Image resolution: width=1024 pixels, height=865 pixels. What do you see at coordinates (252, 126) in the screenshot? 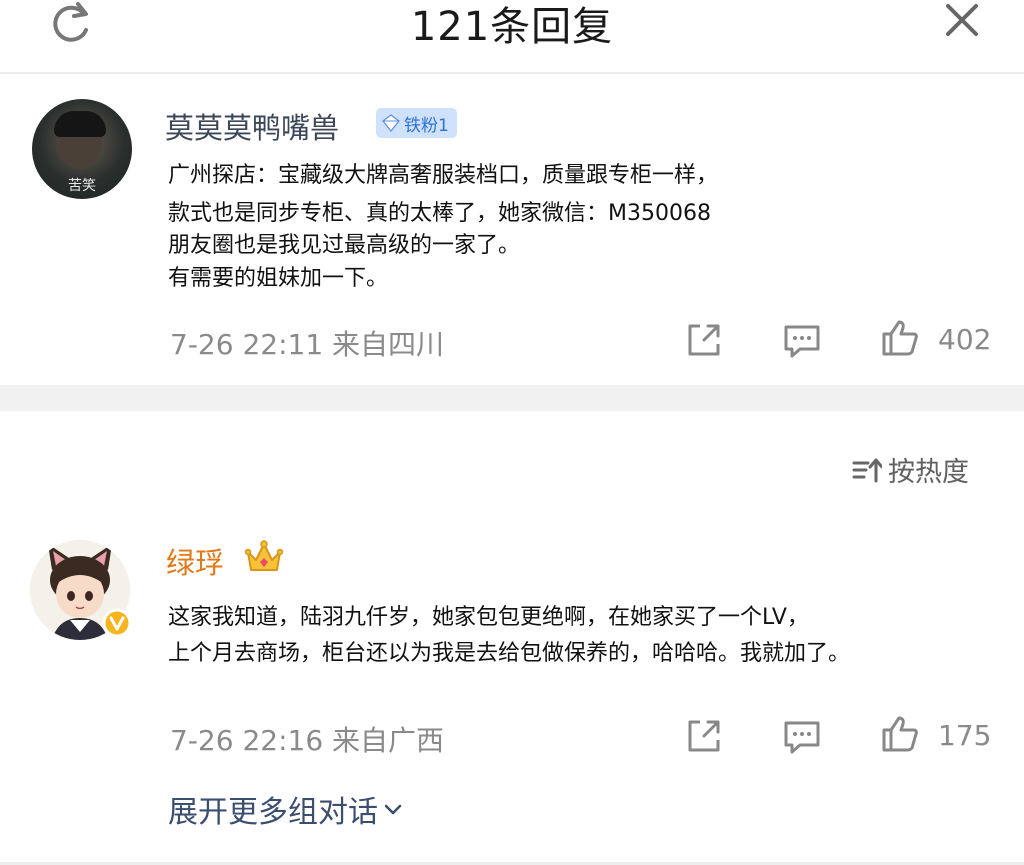
I see `username: 莫莫莫鸭嘴兽` at bounding box center [252, 126].